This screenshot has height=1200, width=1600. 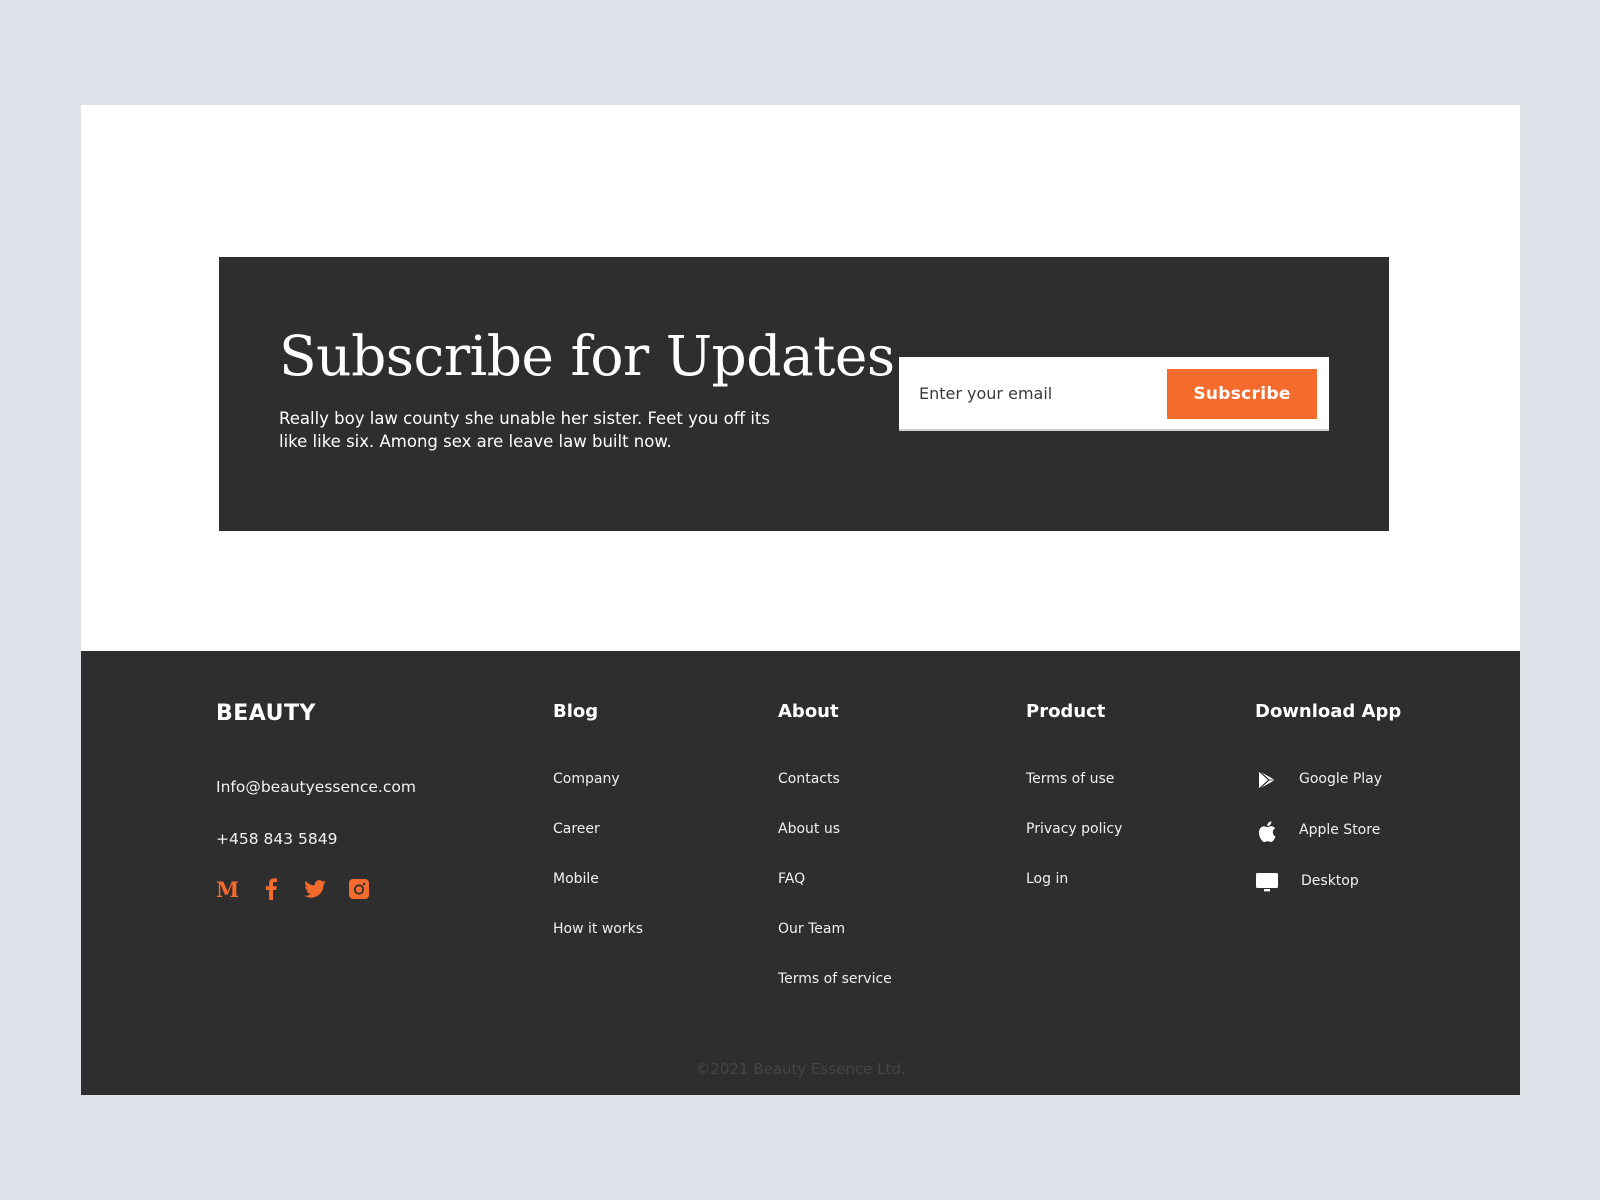 I want to click on app-label: Google Play, so click(x=1341, y=779).